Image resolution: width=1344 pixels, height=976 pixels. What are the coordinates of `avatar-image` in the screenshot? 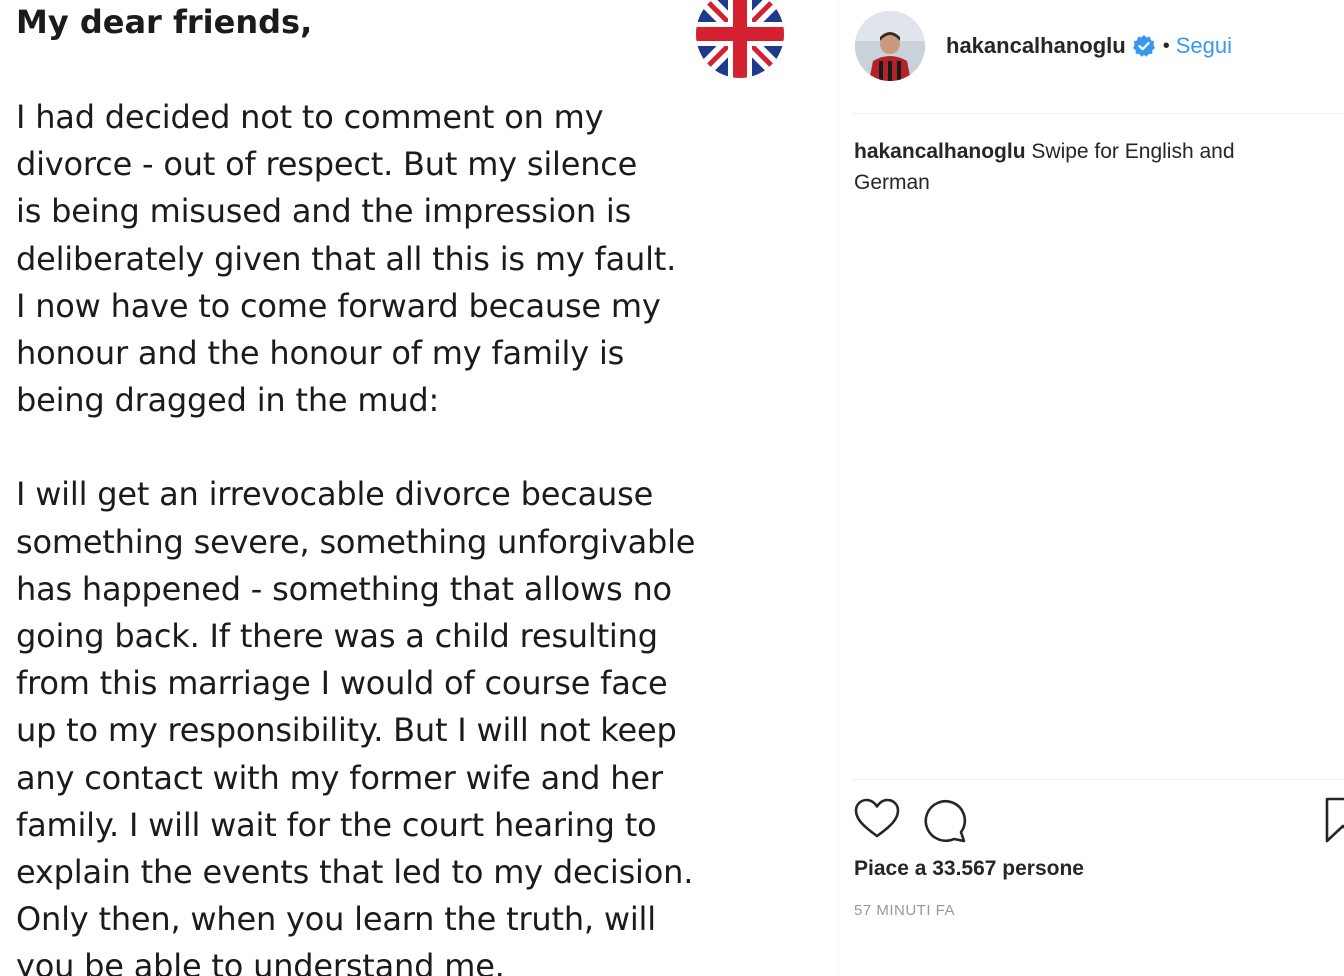 It's located at (890, 46).